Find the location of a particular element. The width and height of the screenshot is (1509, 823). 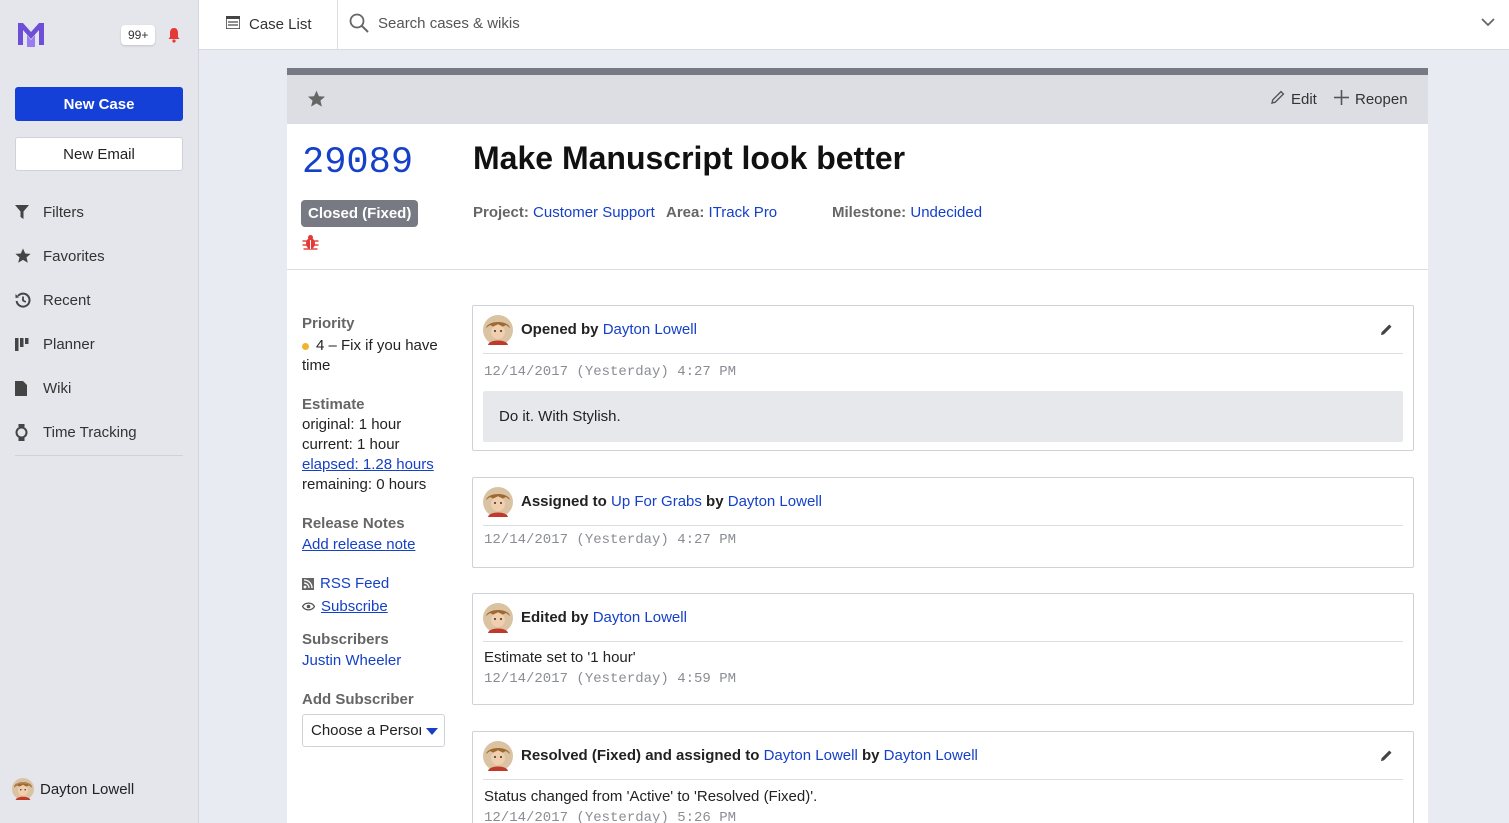

event-action: Edited by is located at coordinates (555, 617).